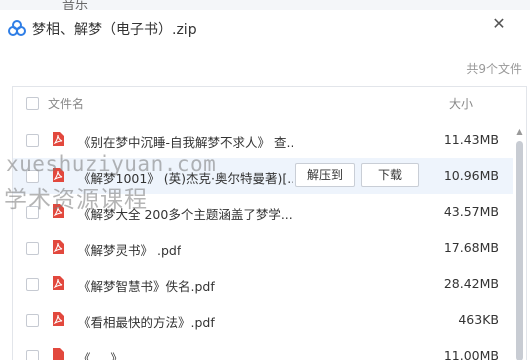 The image size is (530, 360). Describe the element at coordinates (471, 139) in the screenshot. I see `file-size: 11.43MB` at that location.